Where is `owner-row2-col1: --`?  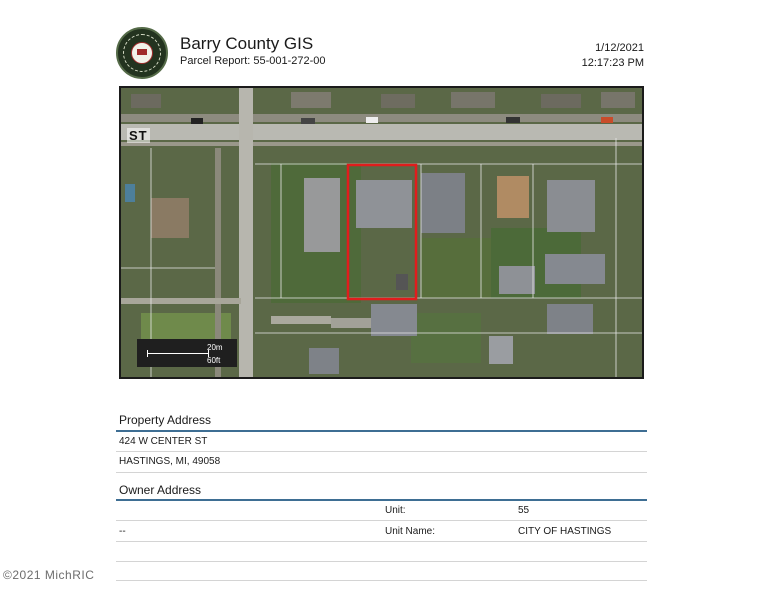 owner-row2-col1: -- is located at coordinates (122, 531).